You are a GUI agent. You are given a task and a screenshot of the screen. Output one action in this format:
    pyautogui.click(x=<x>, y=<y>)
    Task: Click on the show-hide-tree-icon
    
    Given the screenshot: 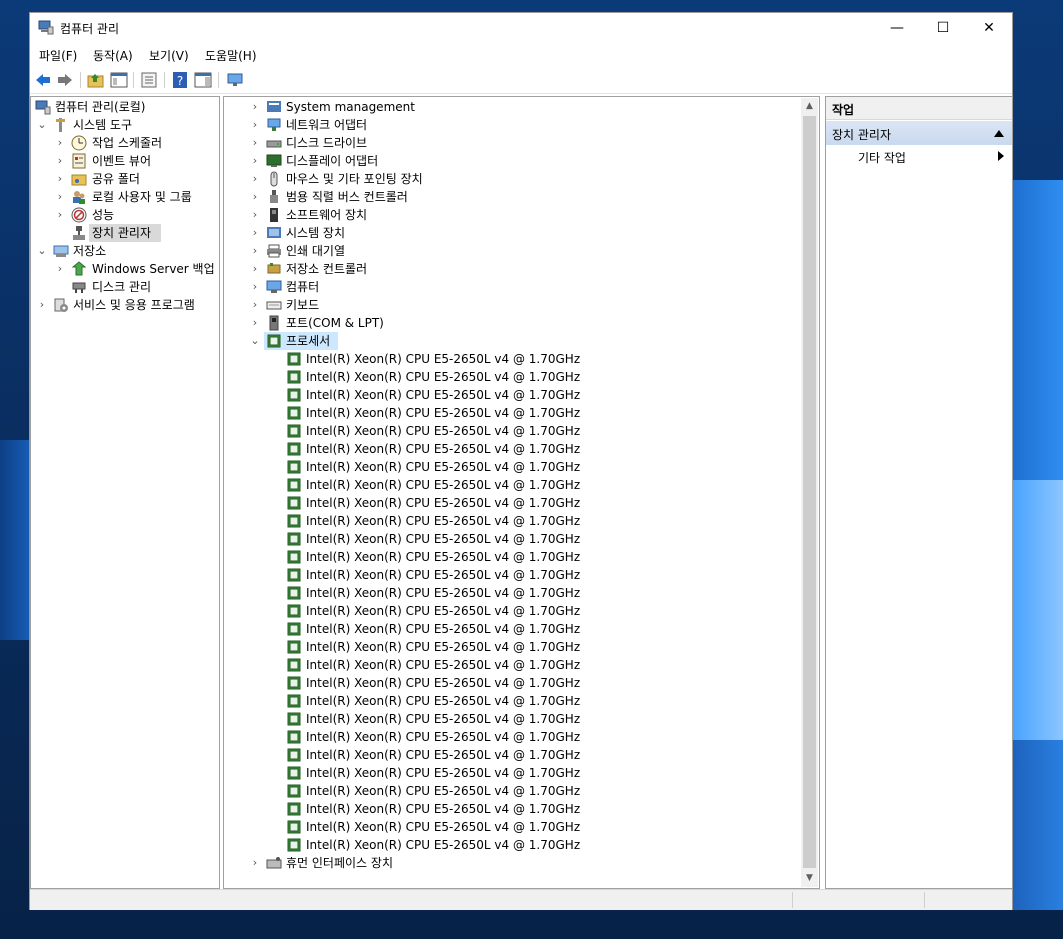 What is the action you would take?
    pyautogui.click(x=119, y=80)
    